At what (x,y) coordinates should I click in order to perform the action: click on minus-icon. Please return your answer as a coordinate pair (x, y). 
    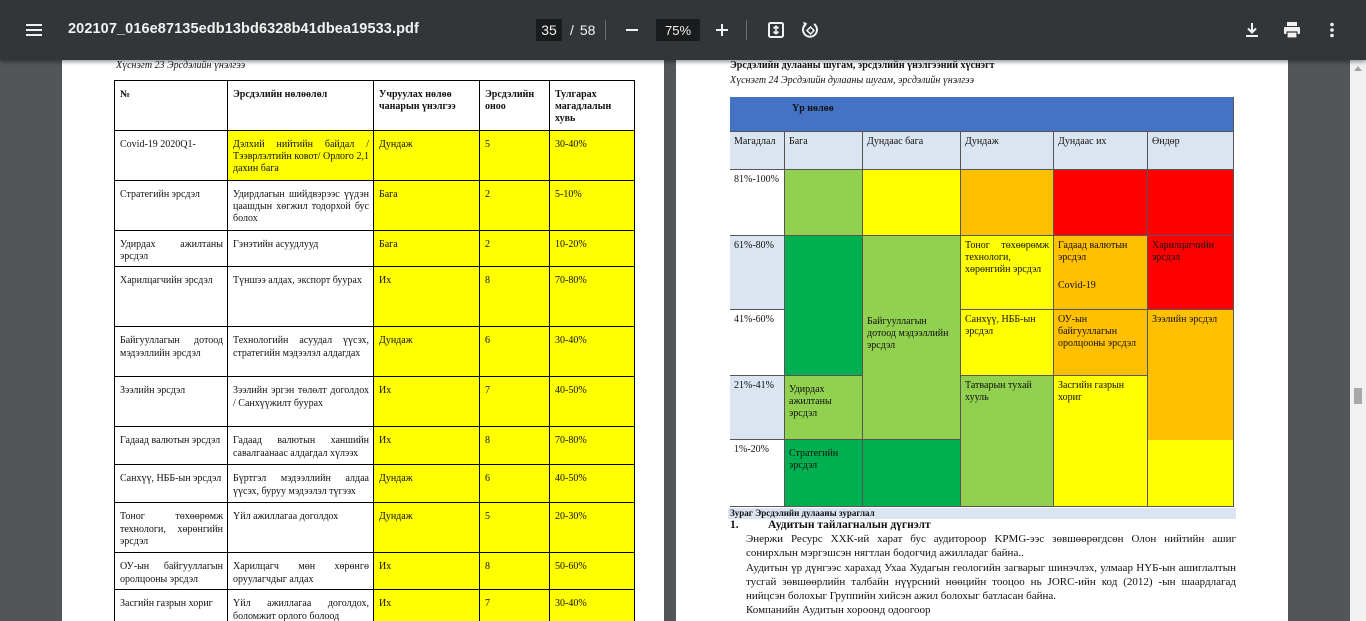
    Looking at the image, I should click on (632, 30).